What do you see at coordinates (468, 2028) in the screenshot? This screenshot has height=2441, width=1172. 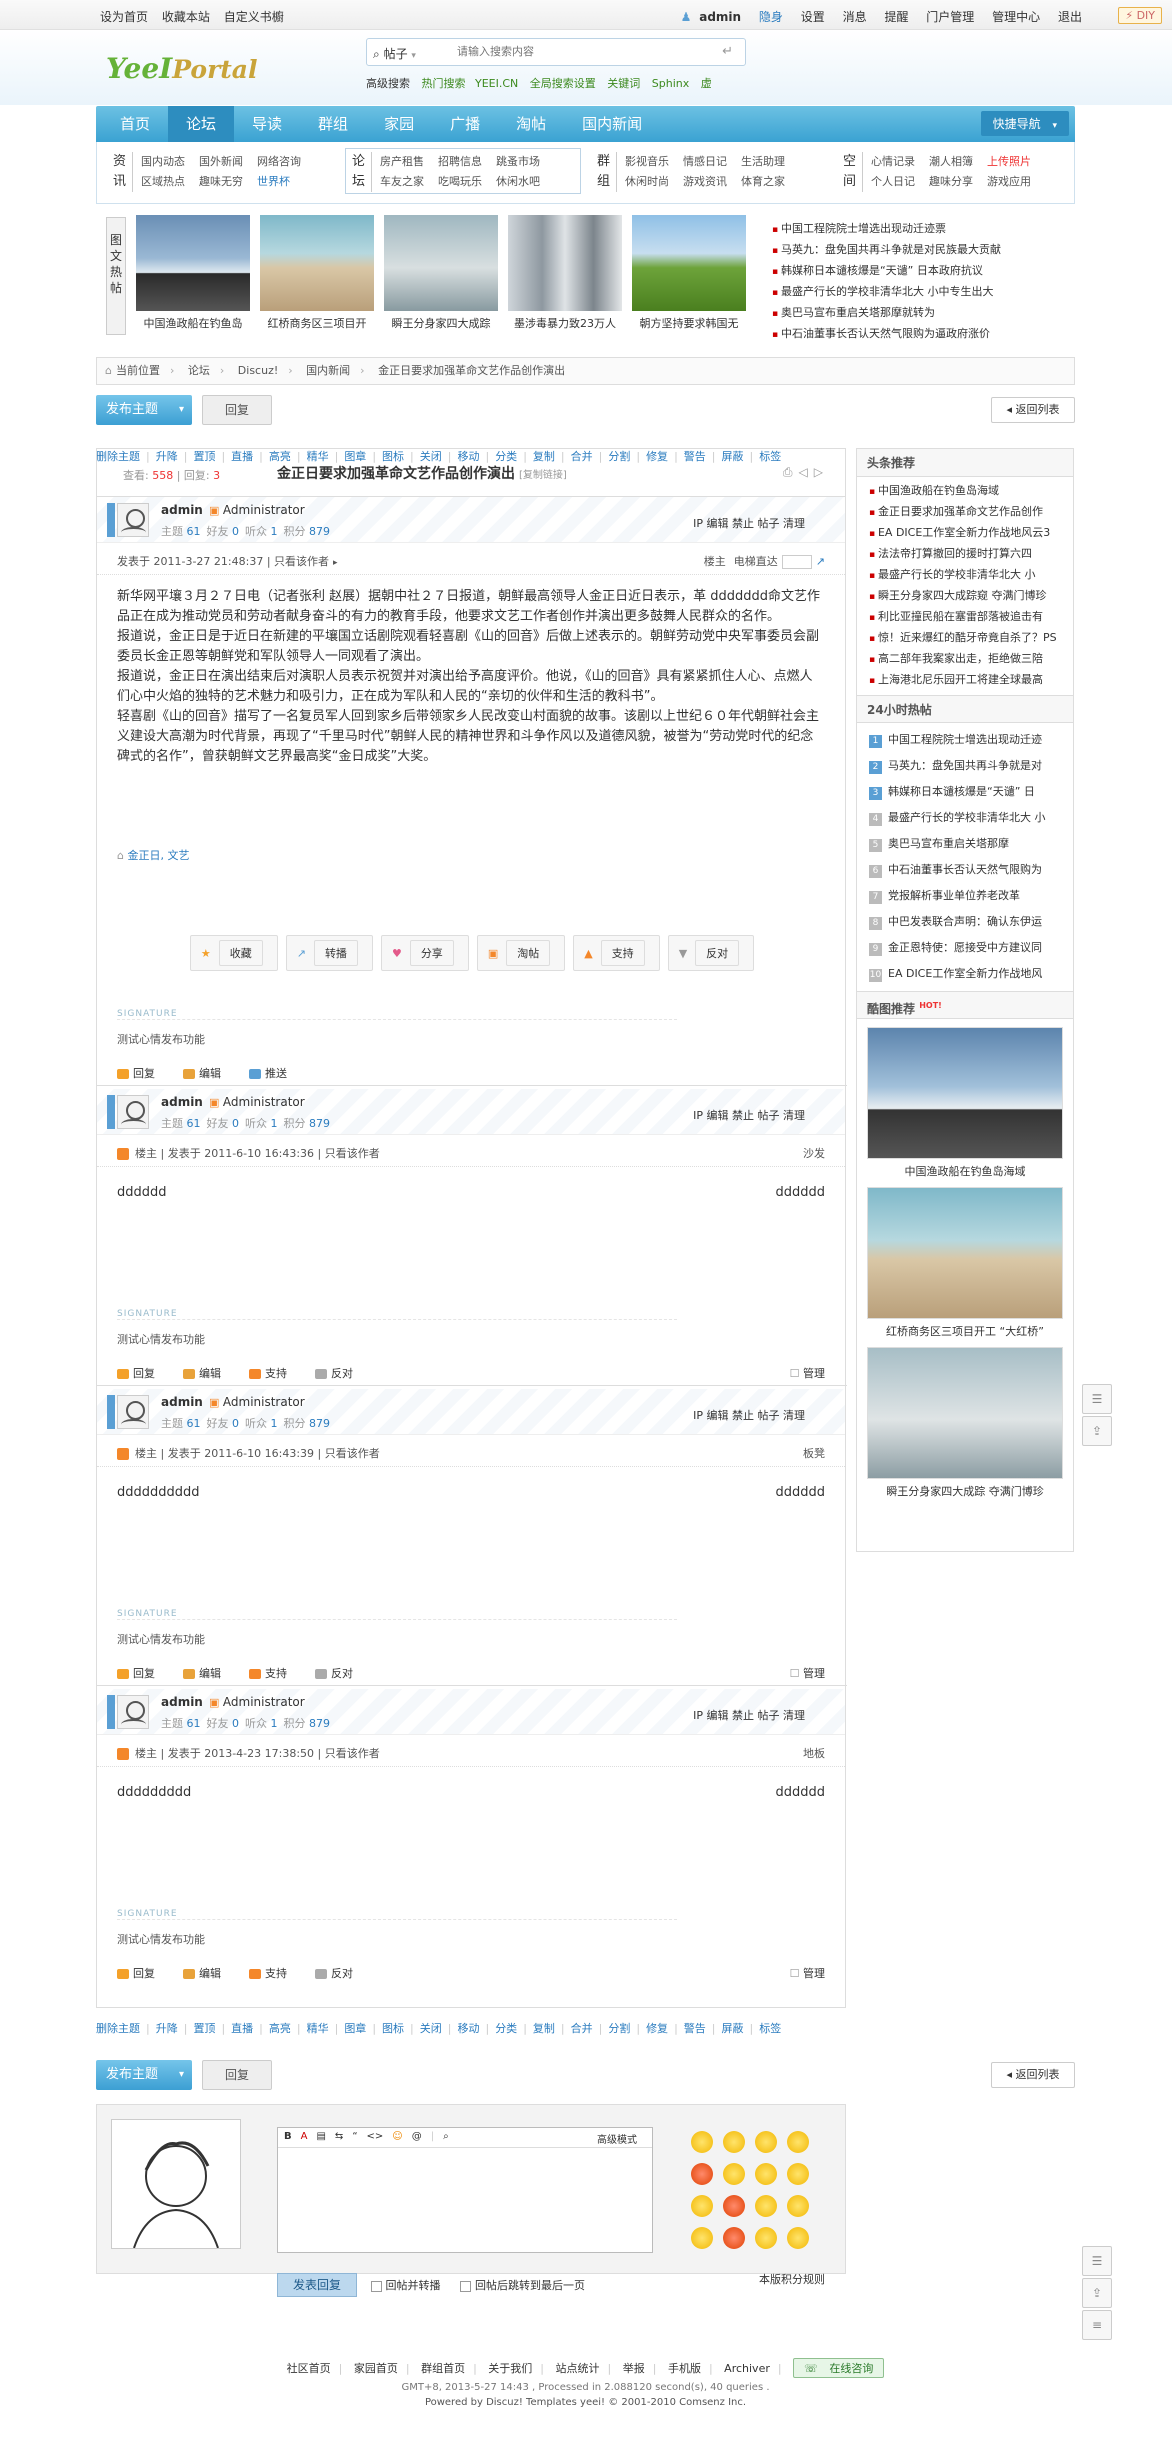 I see `admin-tool-link: 移动` at bounding box center [468, 2028].